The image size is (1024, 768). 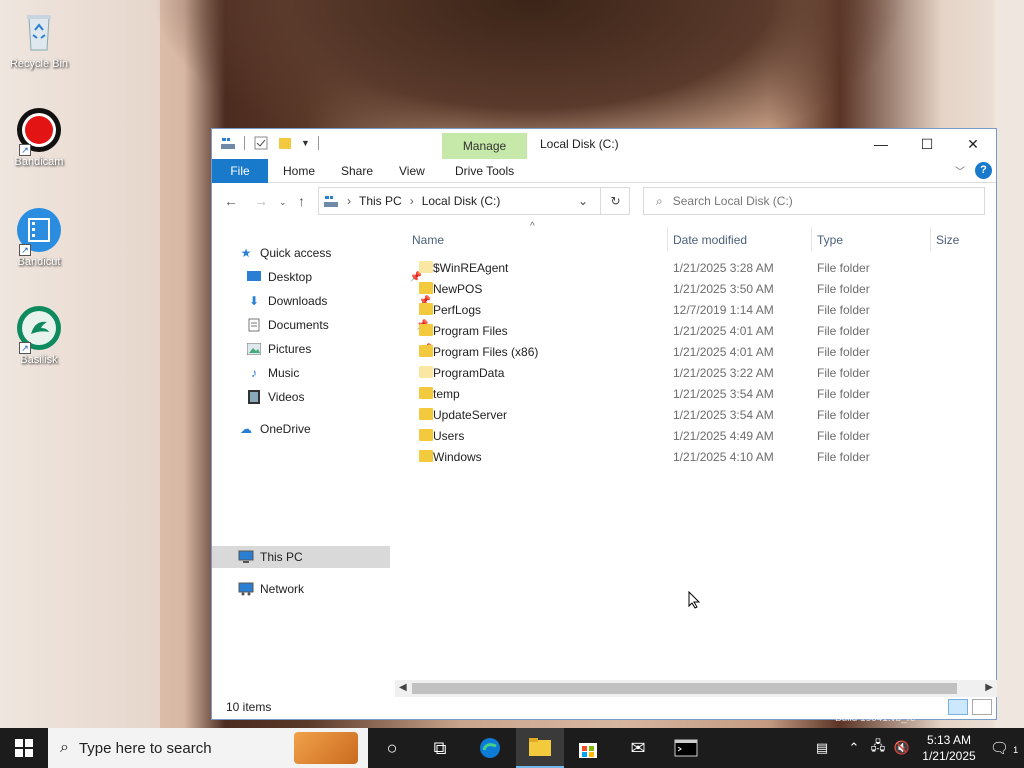 I want to click on customize-qat-icon: ▼, so click(x=305, y=143).